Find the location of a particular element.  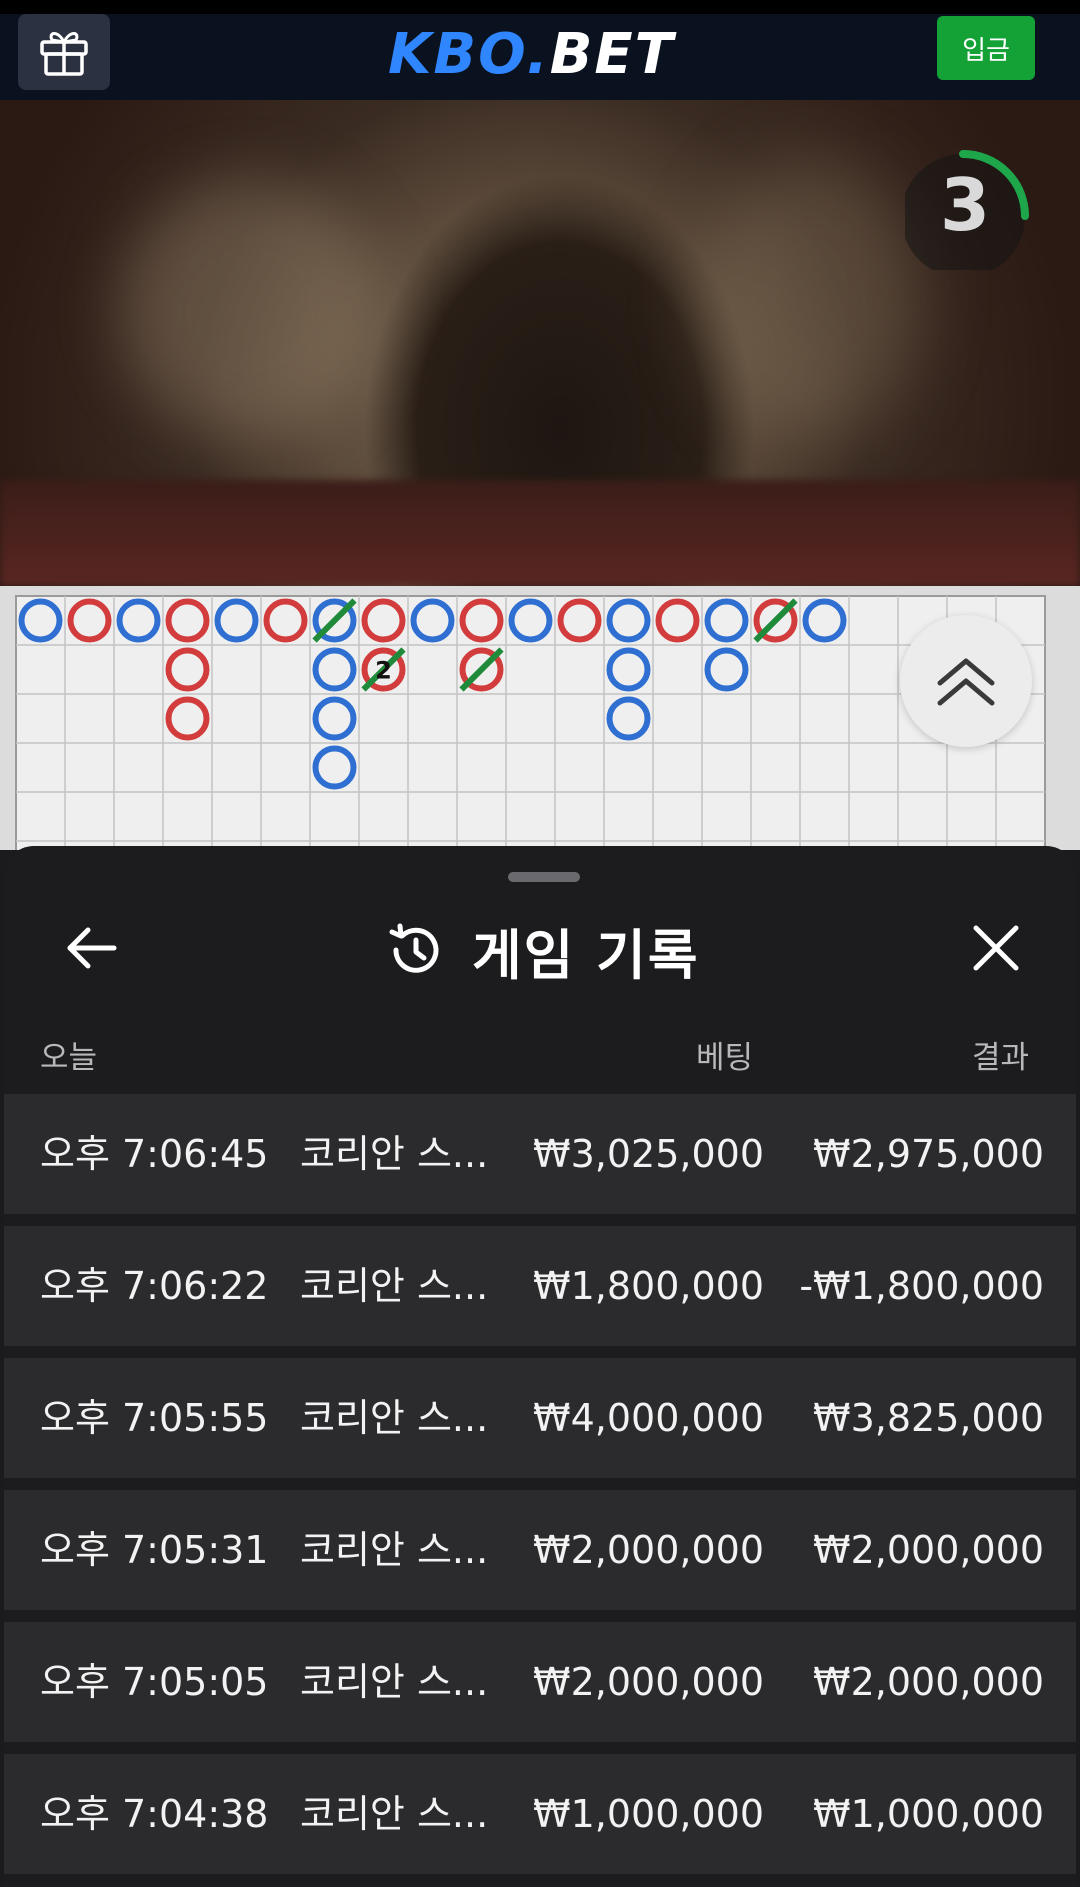

expand-road-button is located at coordinates (966, 681).